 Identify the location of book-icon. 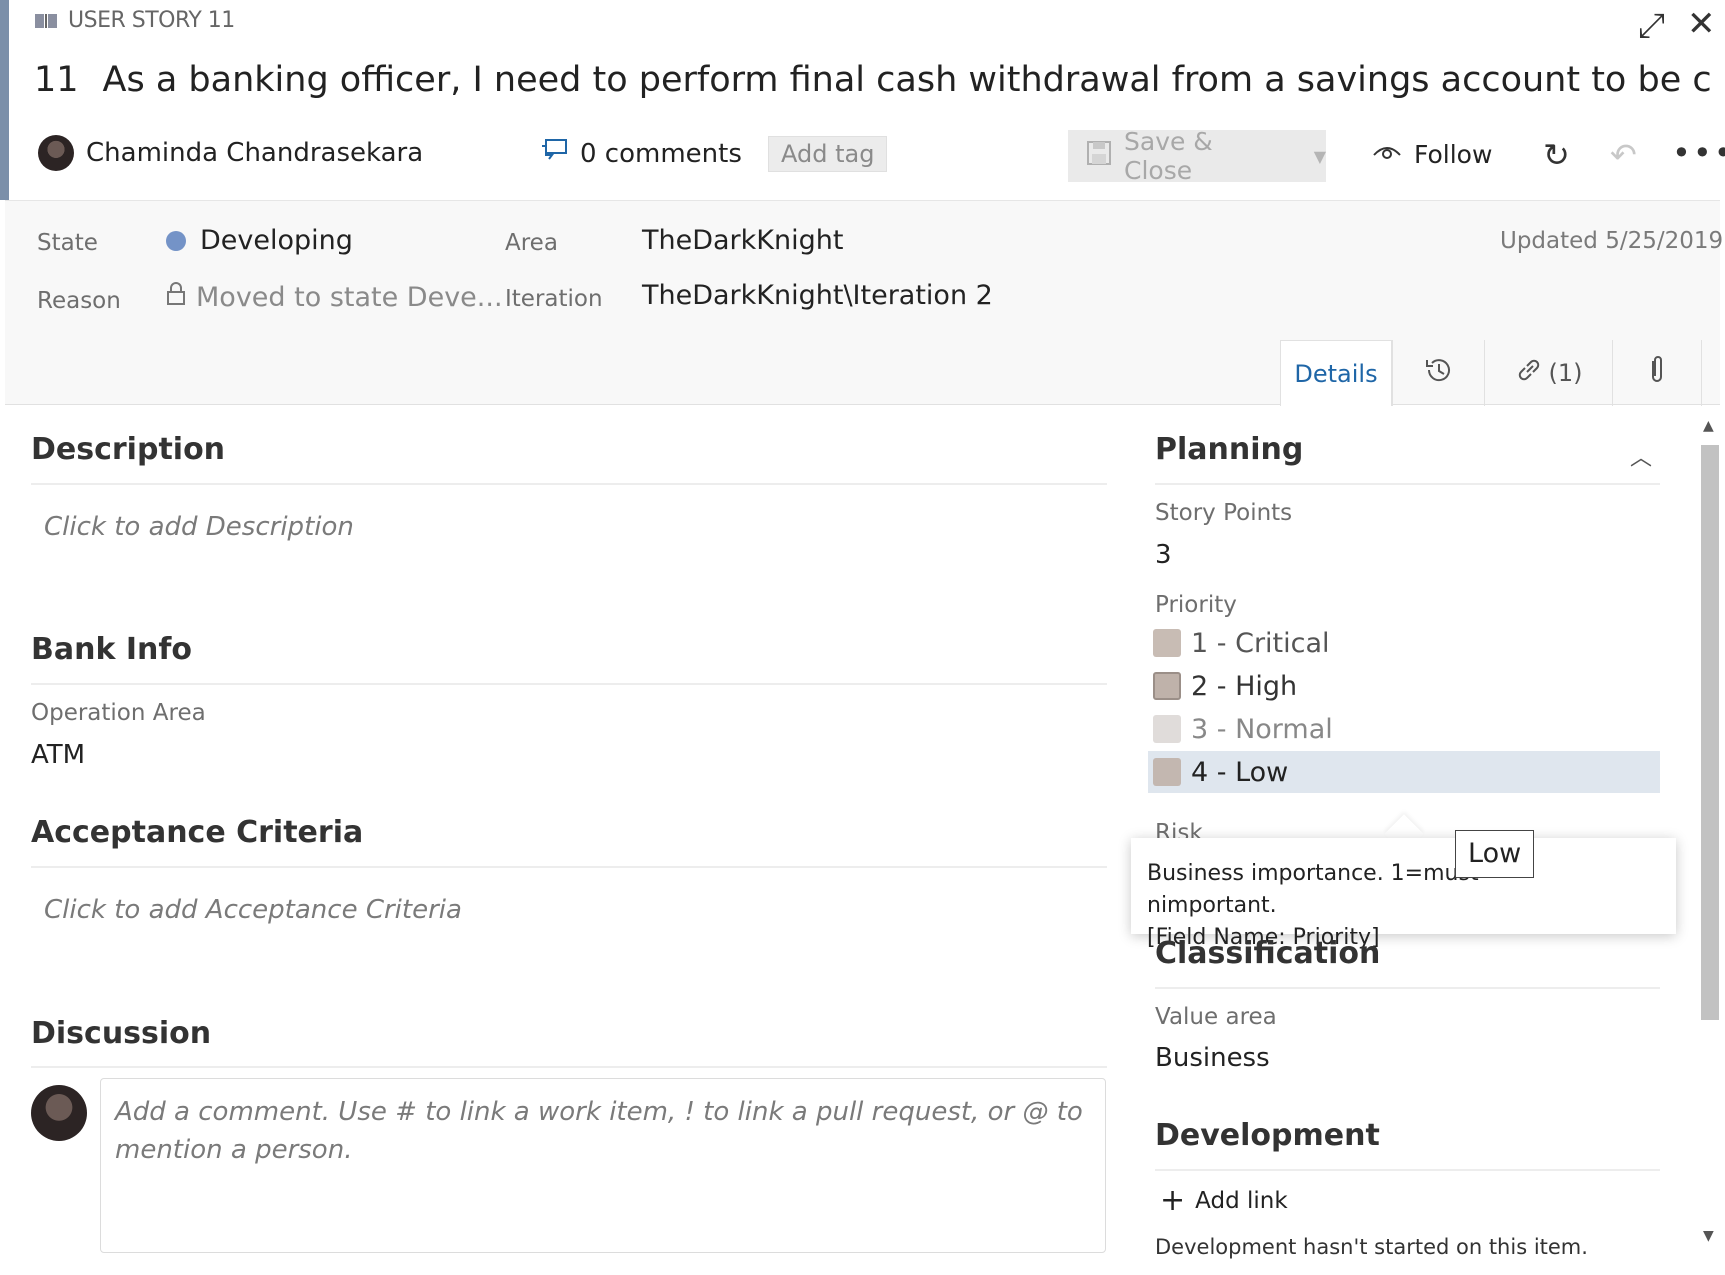
(46, 21).